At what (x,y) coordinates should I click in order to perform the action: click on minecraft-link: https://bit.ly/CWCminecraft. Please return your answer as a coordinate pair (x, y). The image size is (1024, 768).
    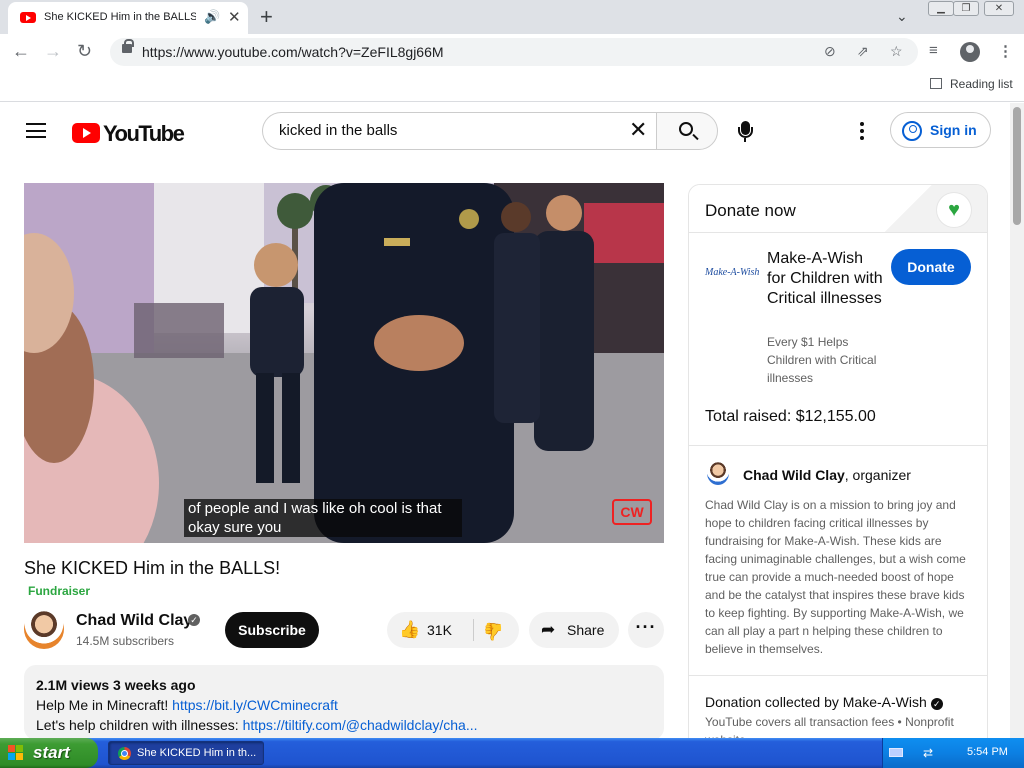
    Looking at the image, I should click on (255, 705).